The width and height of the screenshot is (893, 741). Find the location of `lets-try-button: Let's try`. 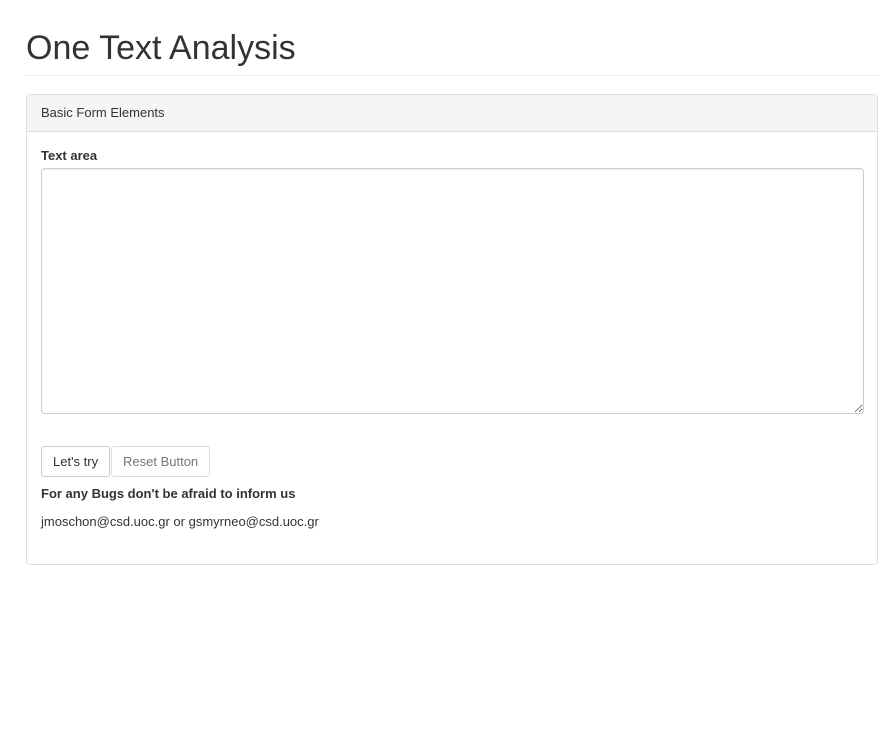

lets-try-button: Let's try is located at coordinates (76, 461).